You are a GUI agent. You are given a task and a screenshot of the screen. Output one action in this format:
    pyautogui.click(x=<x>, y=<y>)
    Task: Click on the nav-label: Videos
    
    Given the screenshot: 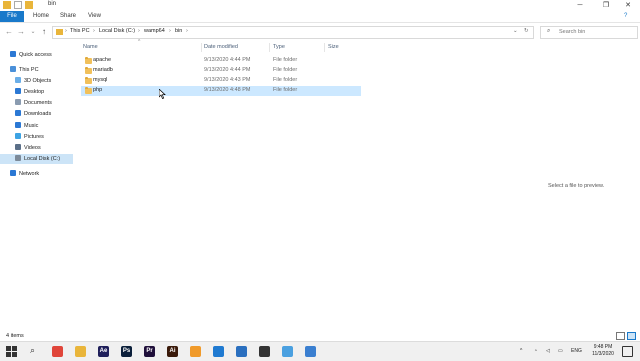 What is the action you would take?
    pyautogui.click(x=32, y=148)
    